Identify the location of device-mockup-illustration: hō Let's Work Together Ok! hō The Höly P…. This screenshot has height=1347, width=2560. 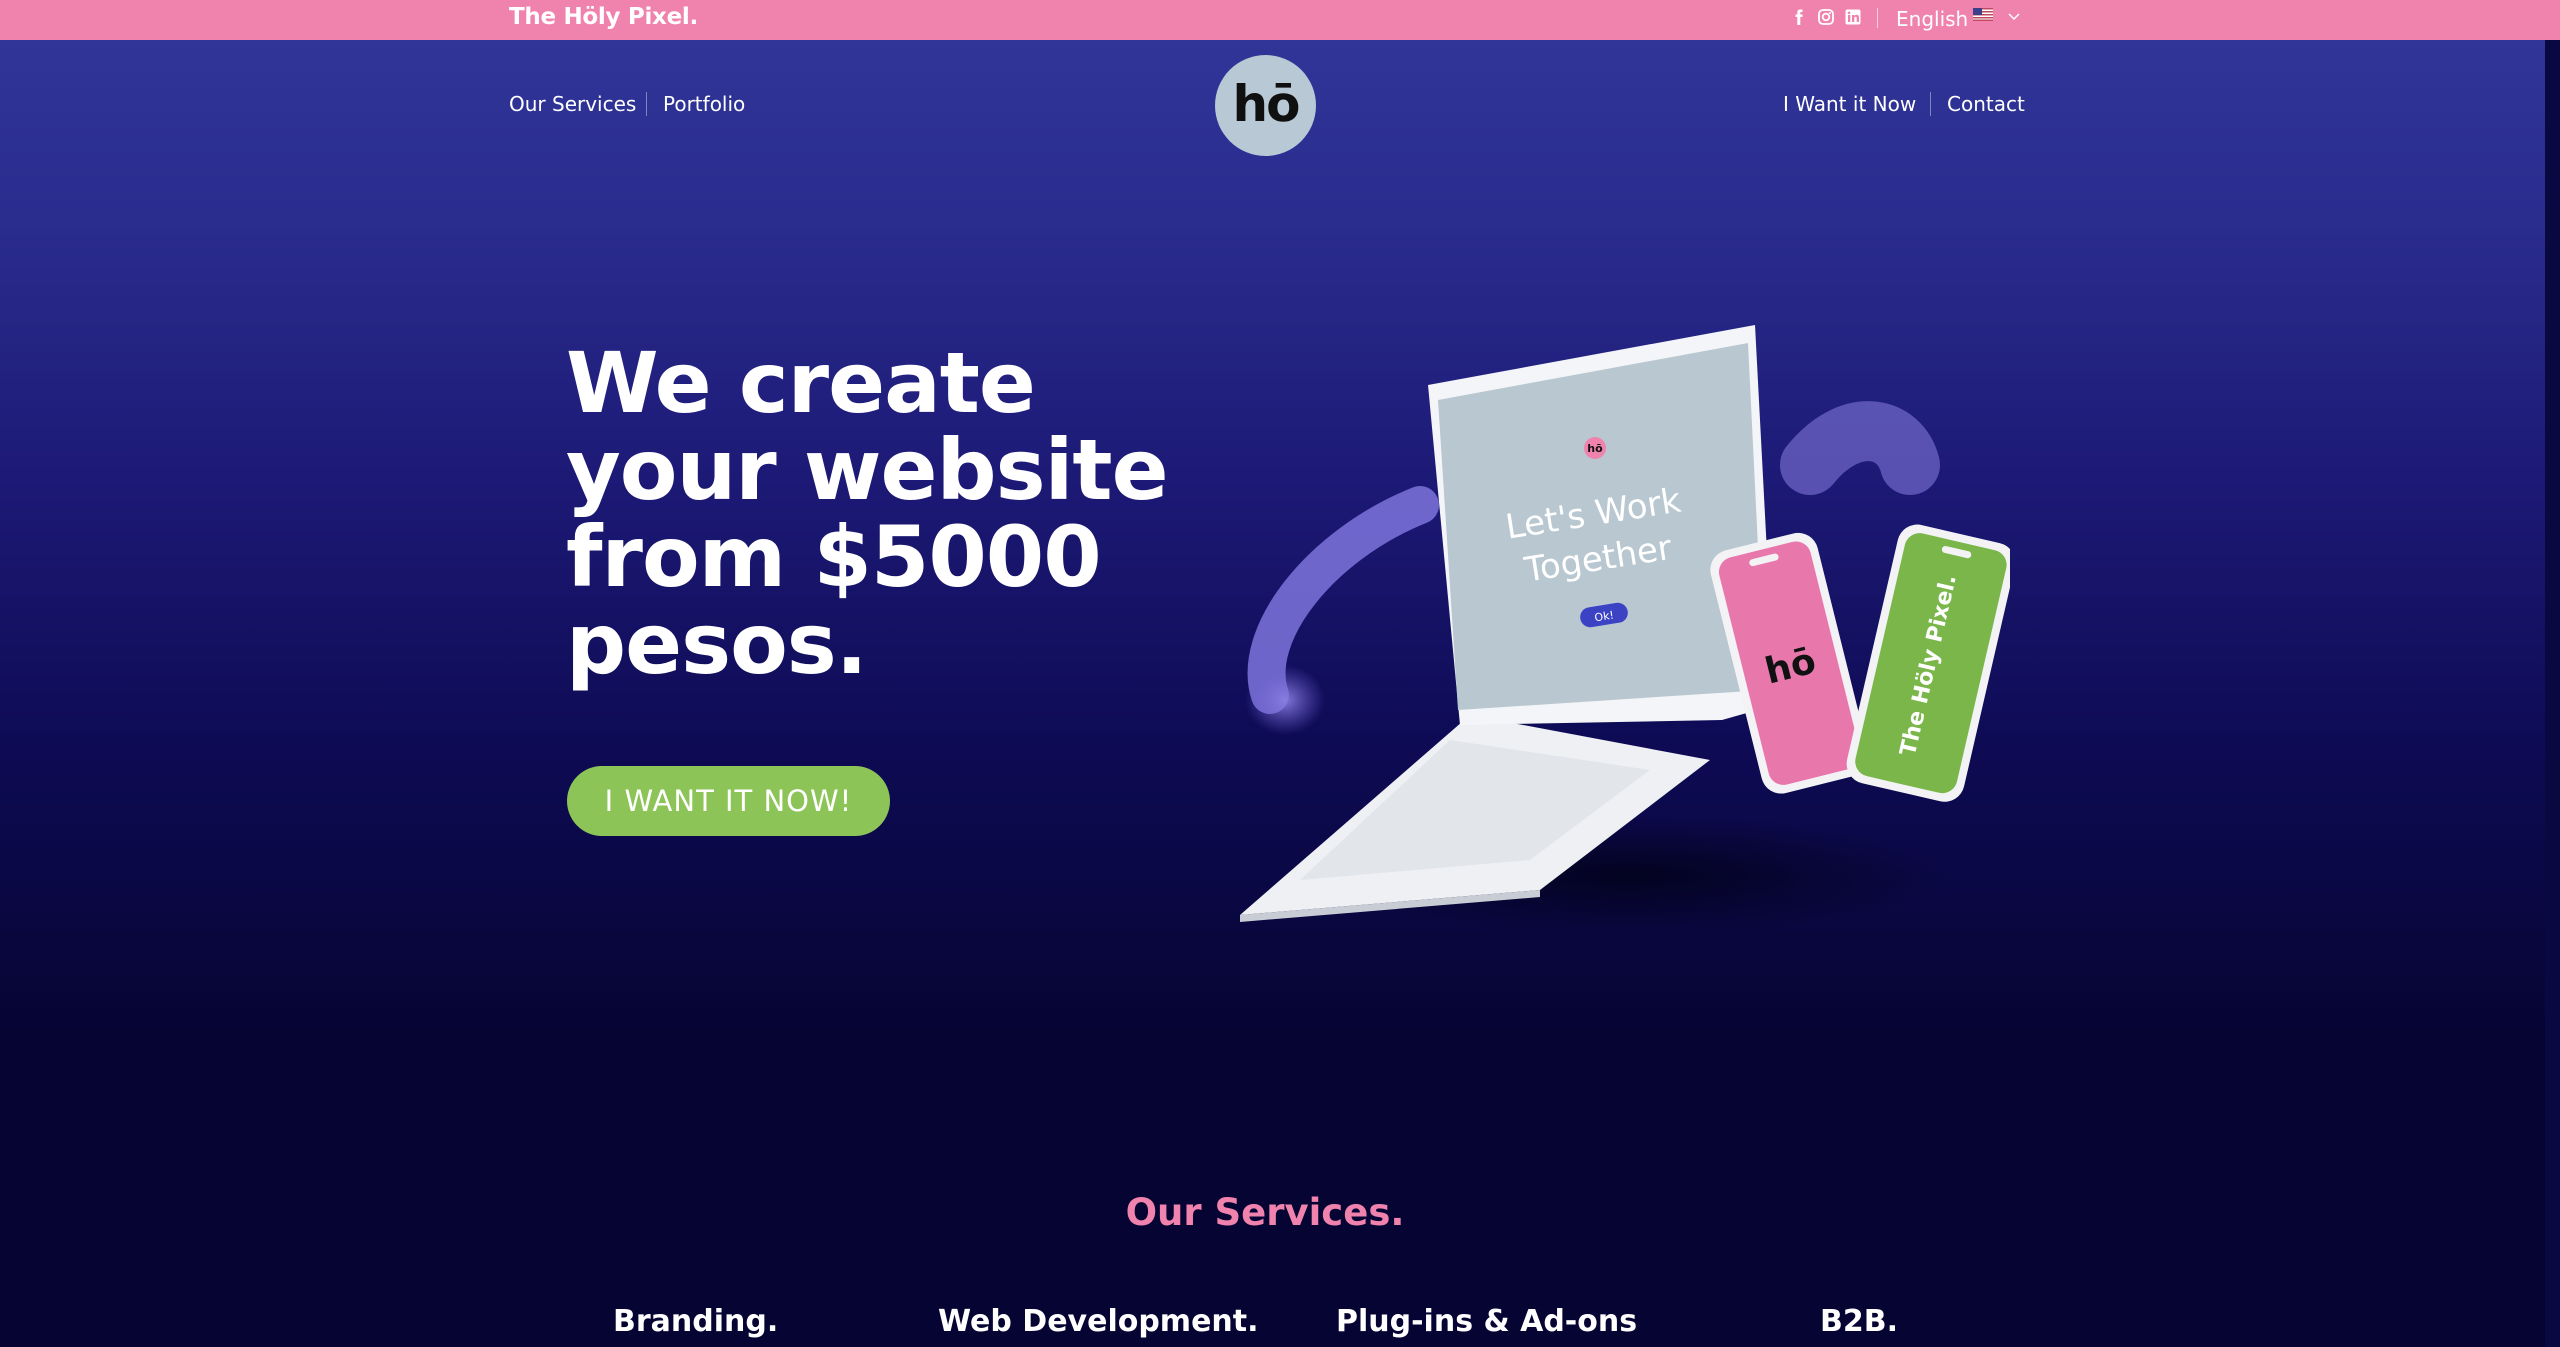
(1625, 630).